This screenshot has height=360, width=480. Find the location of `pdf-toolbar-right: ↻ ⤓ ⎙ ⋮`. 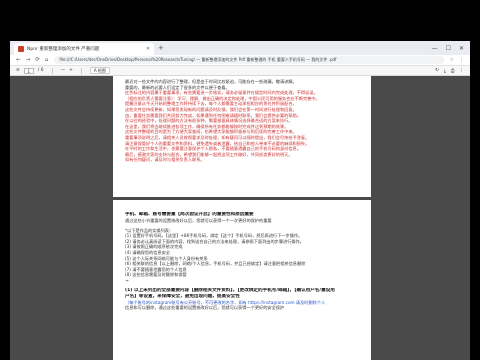

pdf-toolbar-right: ↻ ⤓ ⎙ ⋮ is located at coordinates (452, 71).